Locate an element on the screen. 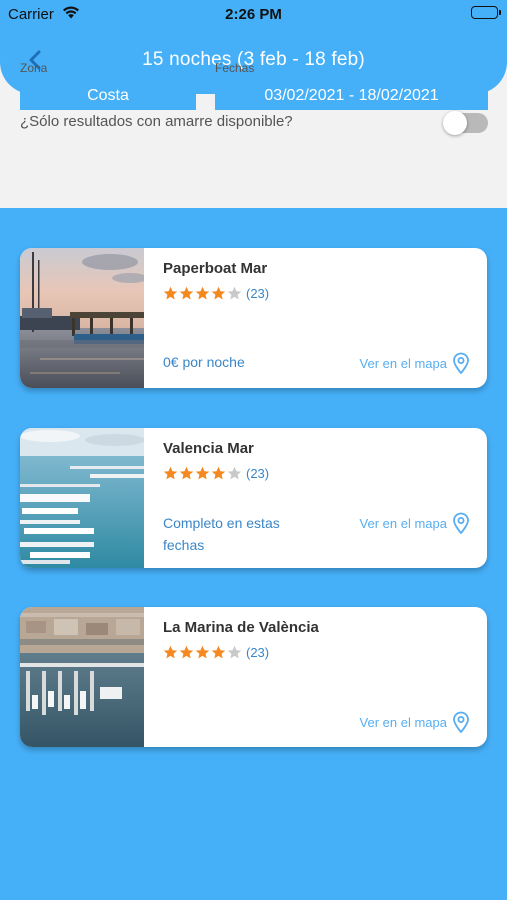 The width and height of the screenshot is (507, 900). clock: 2:26 PM is located at coordinates (253, 14).